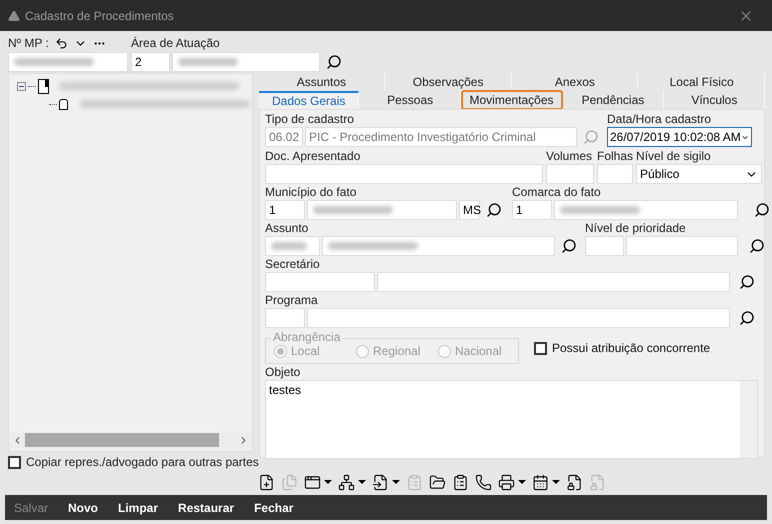 This screenshot has width=772, height=524. What do you see at coordinates (14, 16) in the screenshot?
I see `app-logo-icon` at bounding box center [14, 16].